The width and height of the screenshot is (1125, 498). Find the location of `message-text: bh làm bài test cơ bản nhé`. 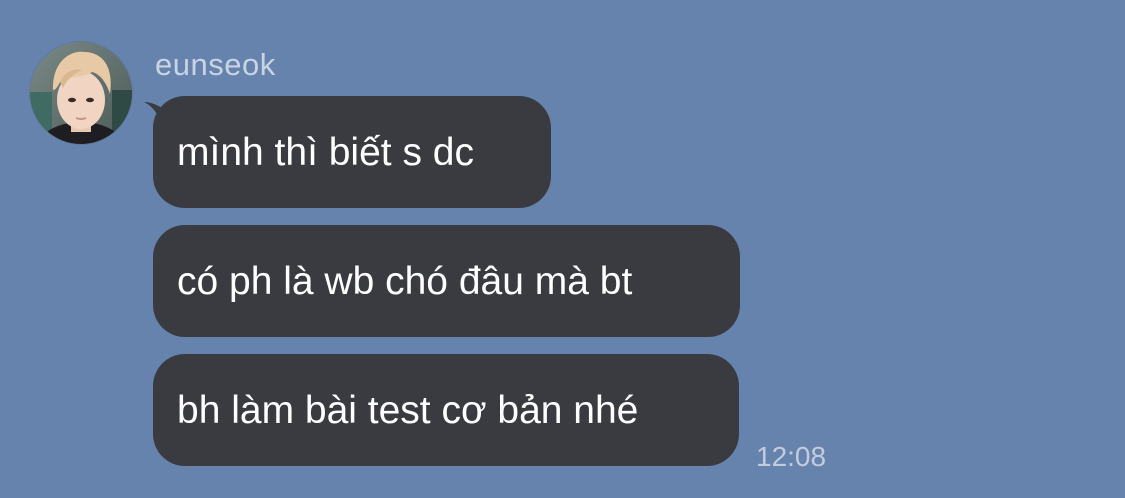

message-text: bh làm bài test cơ bản nhé is located at coordinates (408, 410).